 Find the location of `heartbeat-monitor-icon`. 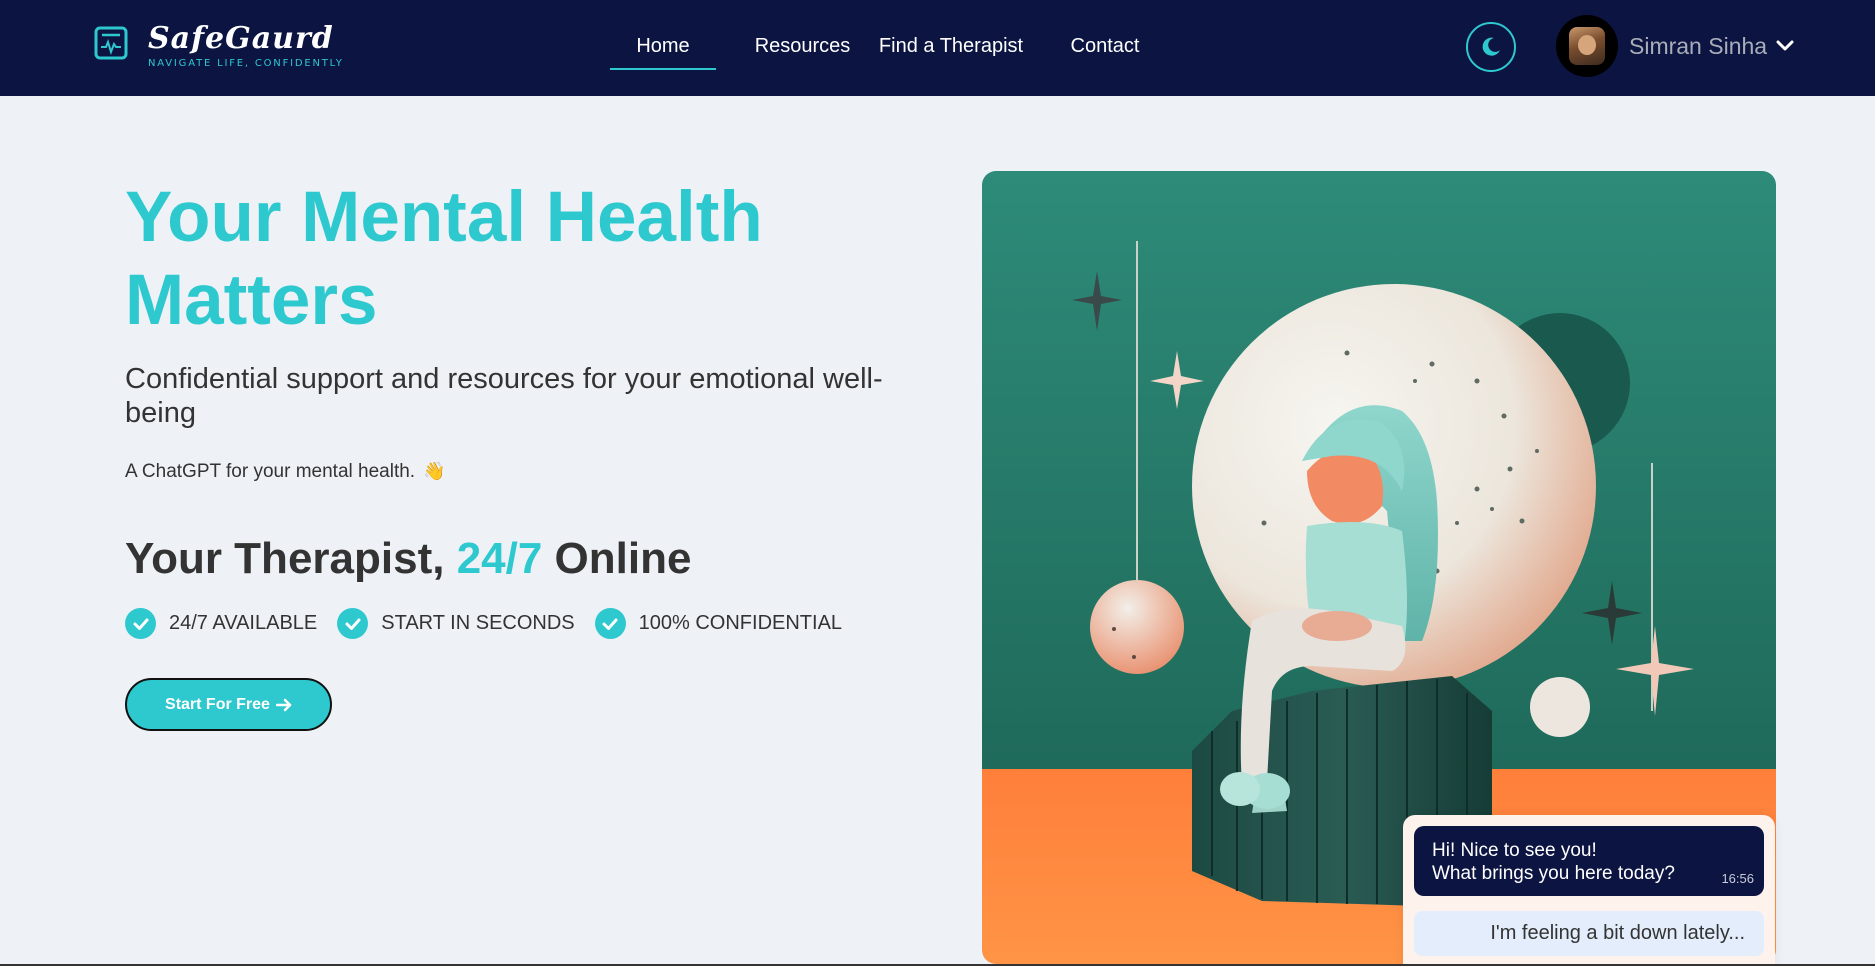

heartbeat-monitor-icon is located at coordinates (111, 43).